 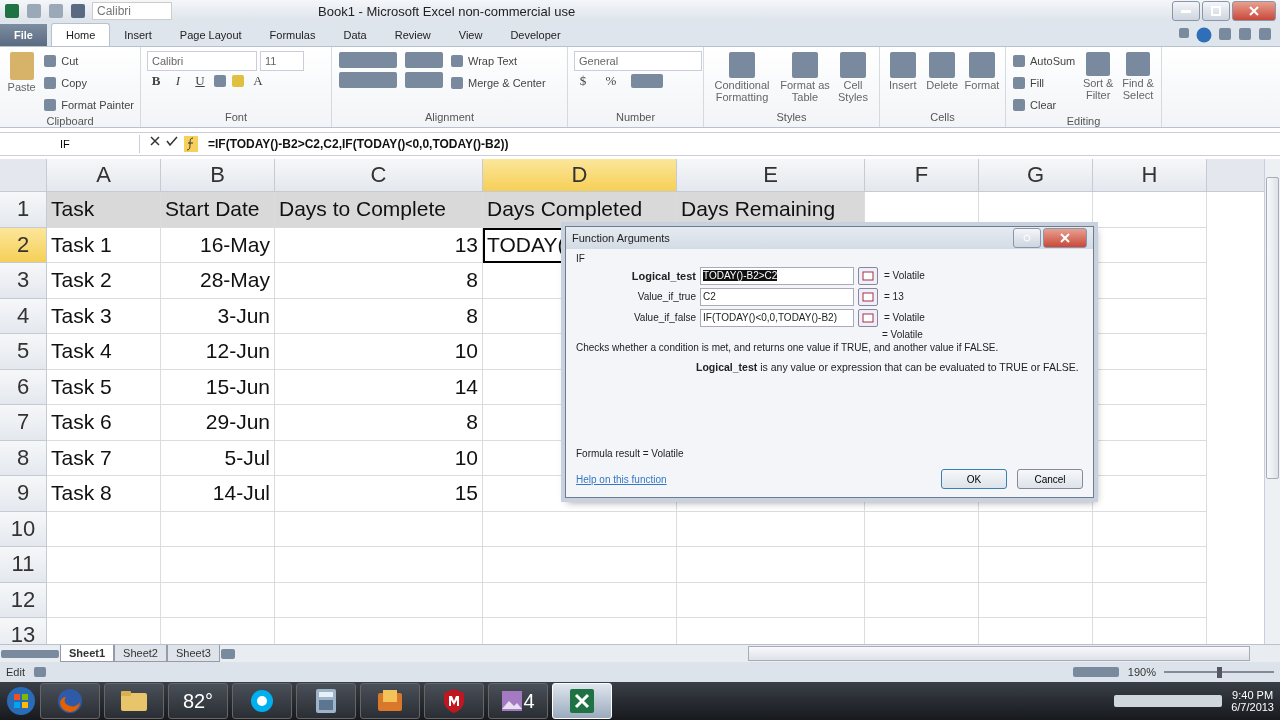 What do you see at coordinates (358, 144) in the screenshot?
I see `formula-text: =IF(TODAY()-B2>C2,C2,IF(TODAY()<0,0,TODAY()-B2))` at bounding box center [358, 144].